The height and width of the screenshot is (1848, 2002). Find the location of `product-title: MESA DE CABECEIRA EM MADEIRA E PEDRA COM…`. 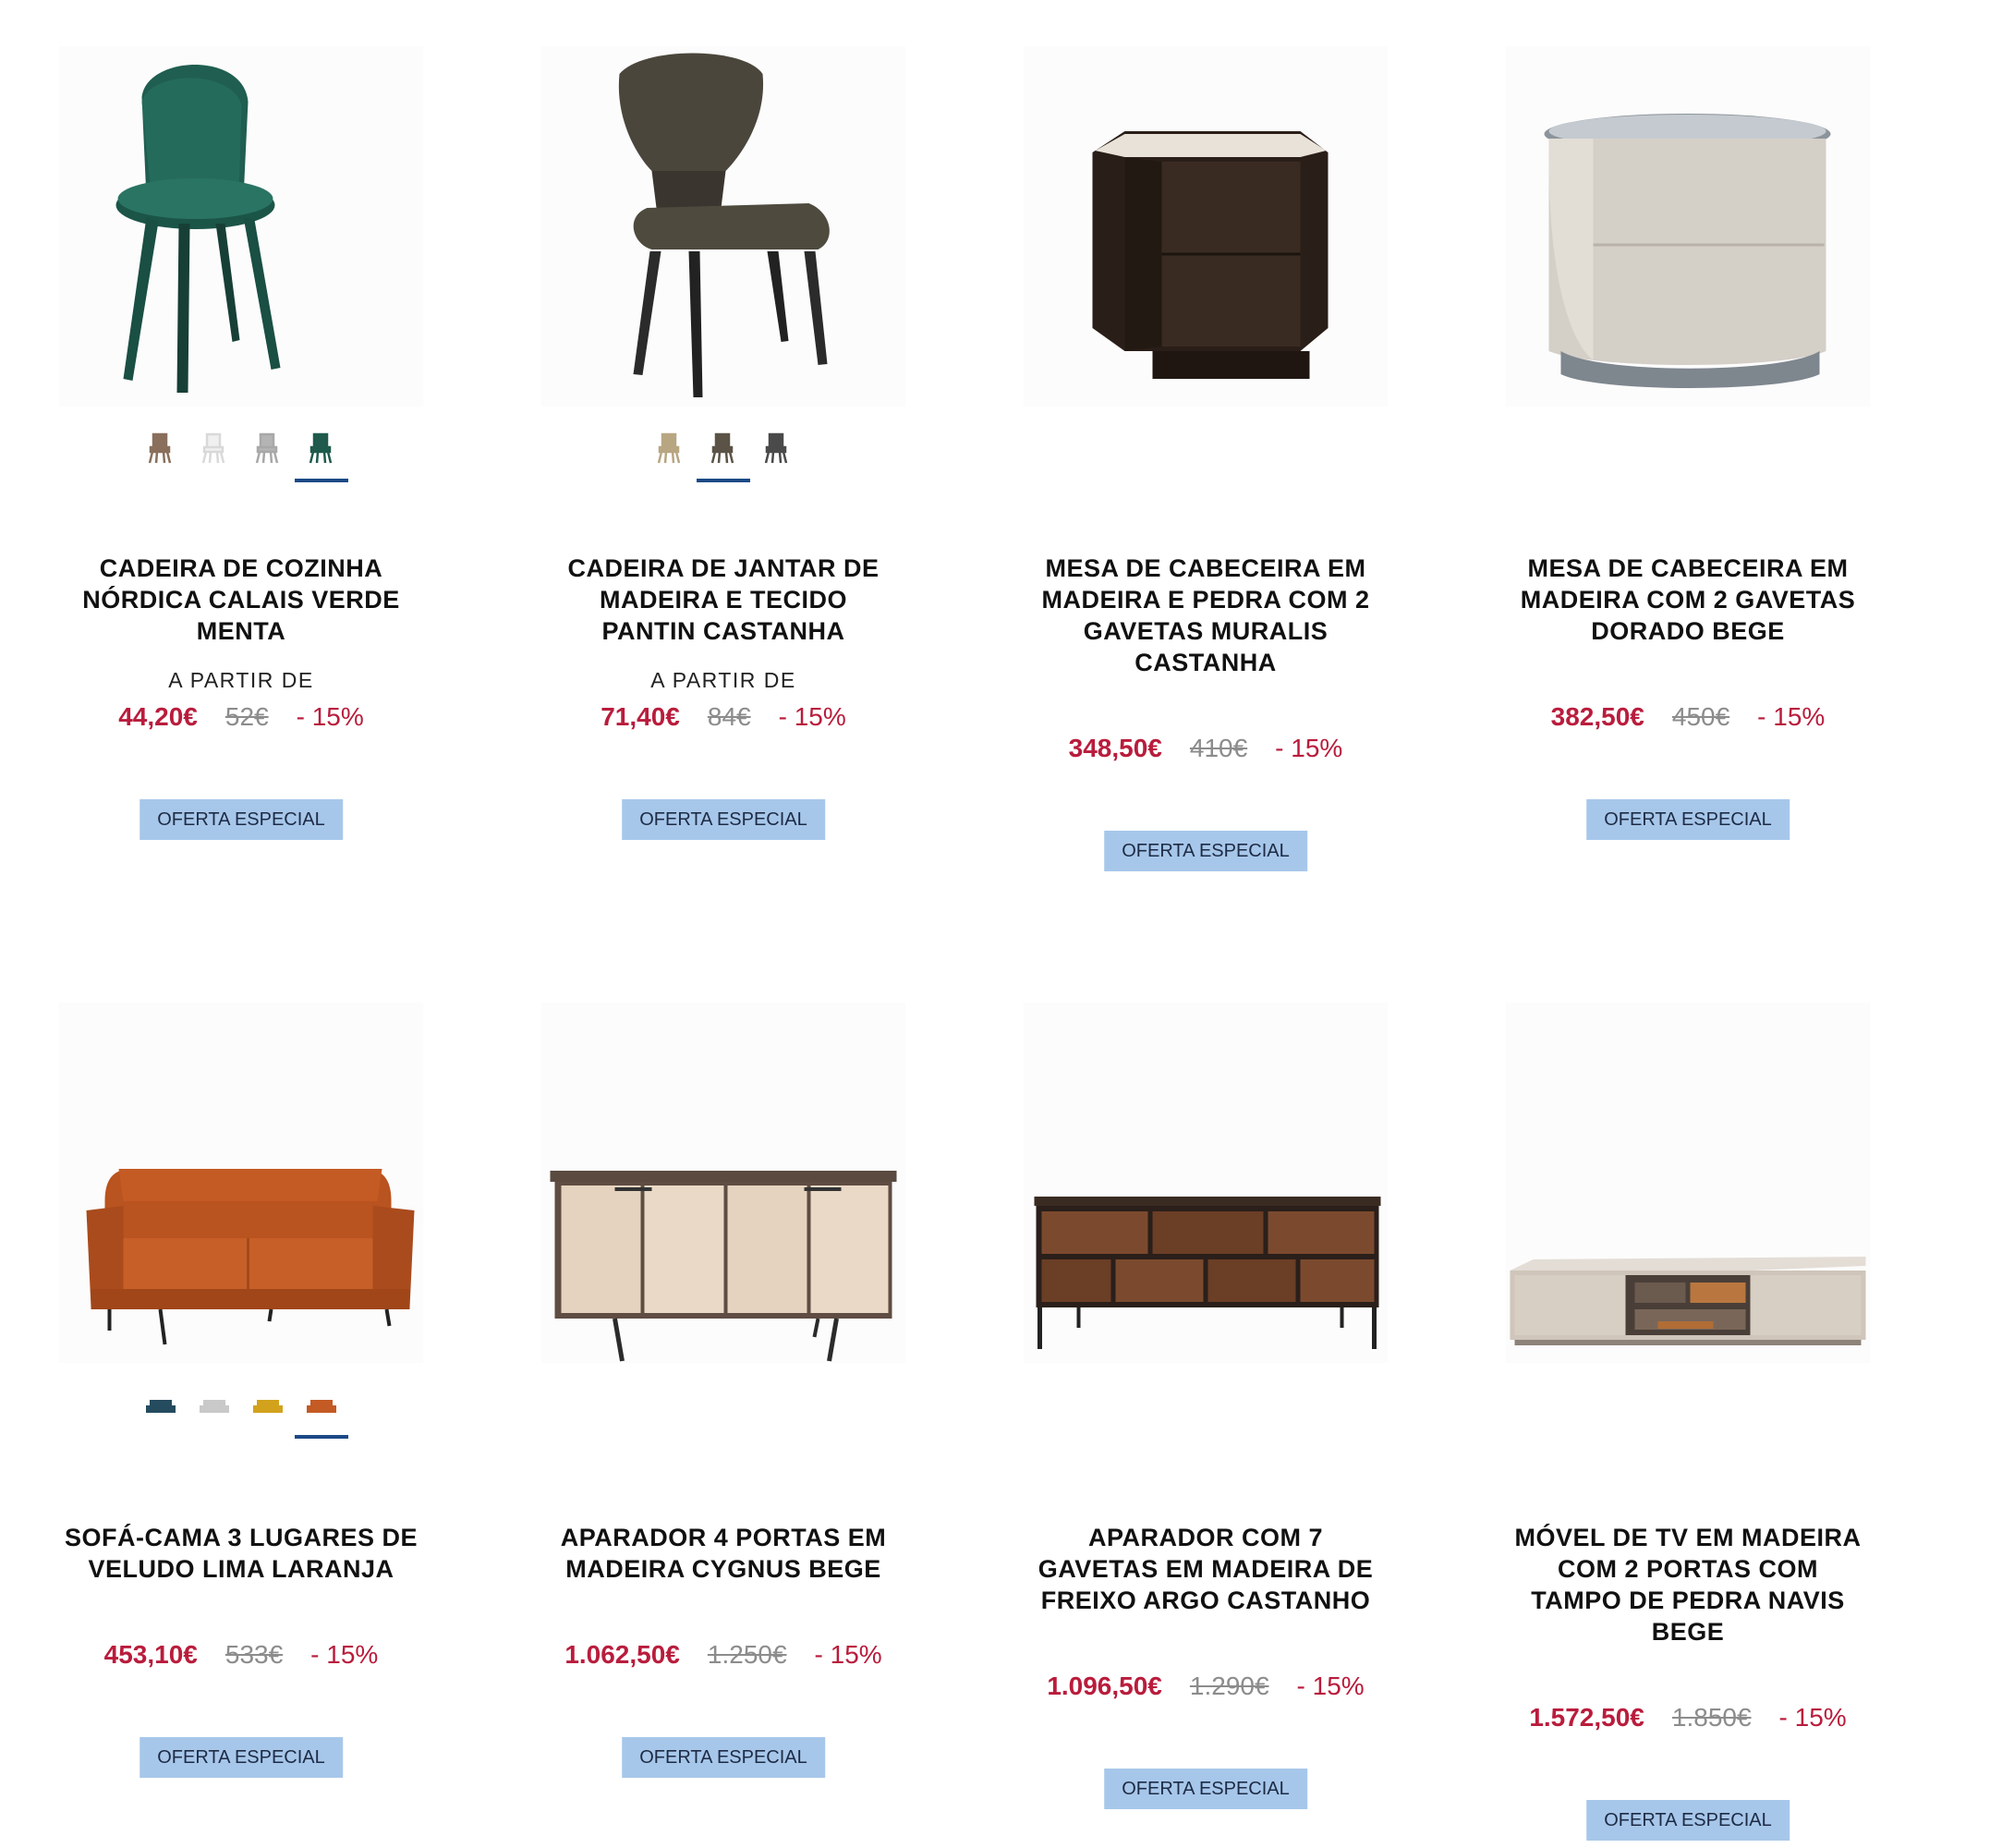

product-title: MESA DE CABECEIRA EM MADEIRA E PEDRA COM… is located at coordinates (1205, 615).